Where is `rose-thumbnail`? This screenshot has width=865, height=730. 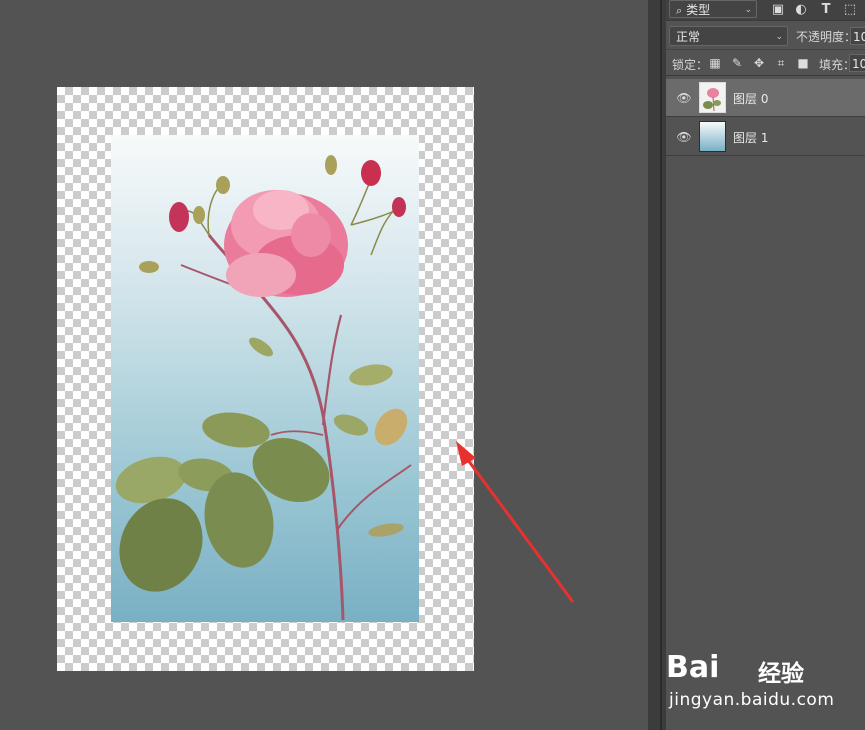 rose-thumbnail is located at coordinates (712, 97).